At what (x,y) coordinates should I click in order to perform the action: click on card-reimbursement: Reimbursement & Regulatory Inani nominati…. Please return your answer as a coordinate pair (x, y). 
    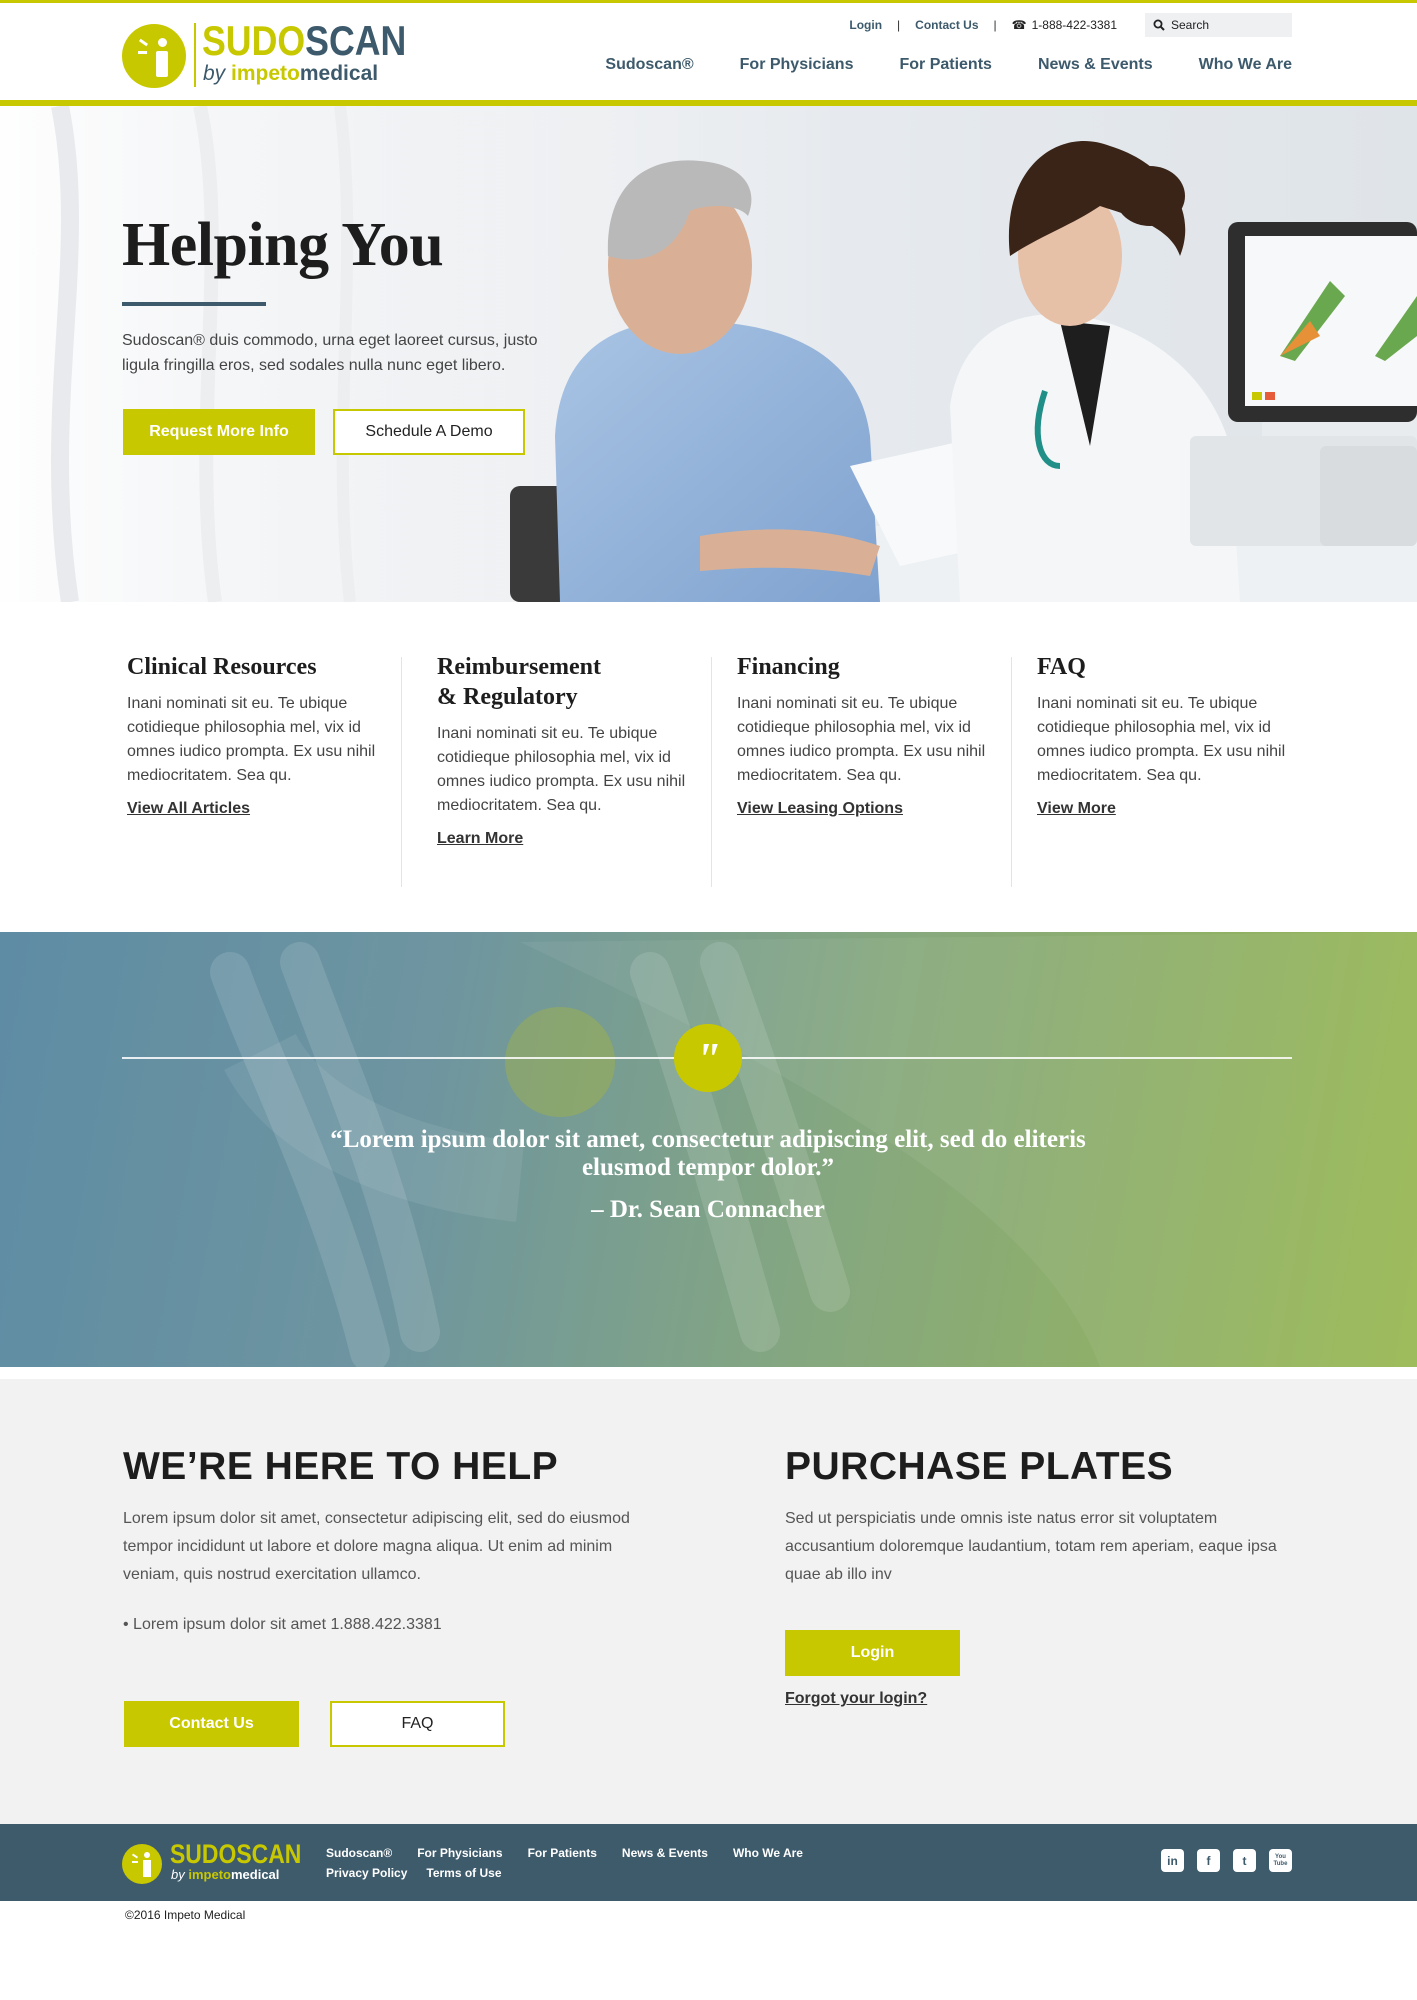
    Looking at the image, I should click on (565, 750).